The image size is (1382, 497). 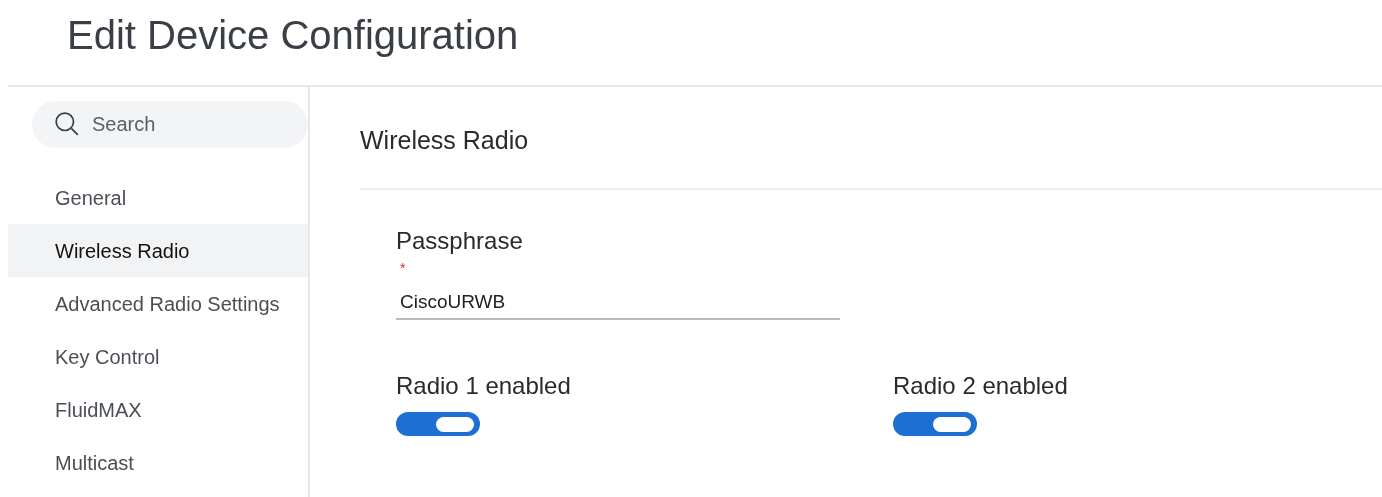 What do you see at coordinates (158, 462) in the screenshot?
I see `sidebar-item: Multicast` at bounding box center [158, 462].